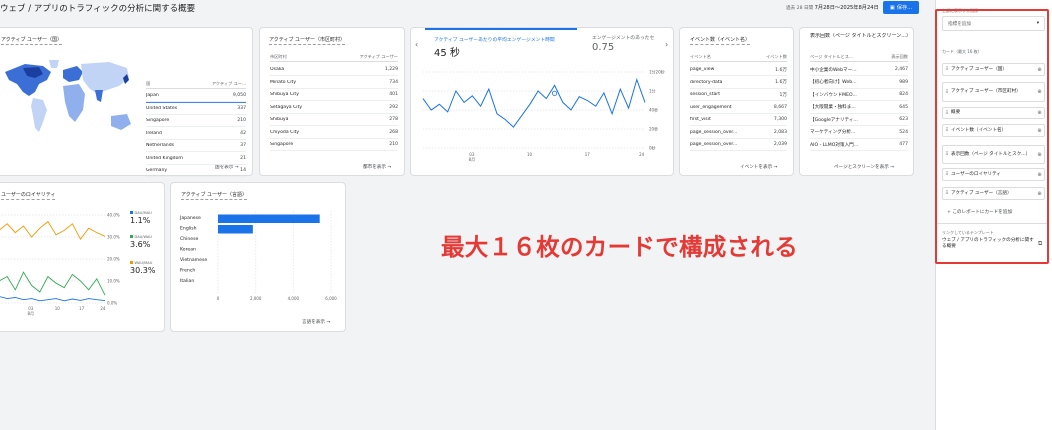 The image size is (1052, 430). What do you see at coordinates (68, 96) in the screenshot?
I see `world-map` at bounding box center [68, 96].